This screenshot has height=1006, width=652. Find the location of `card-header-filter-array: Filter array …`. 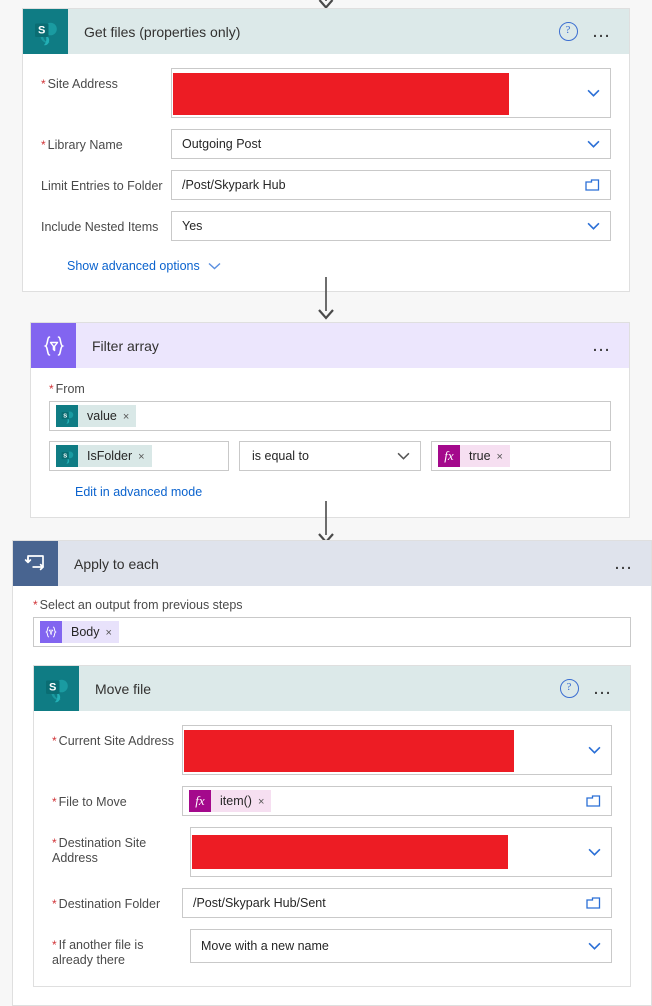

card-header-filter-array: Filter array … is located at coordinates (330, 345).